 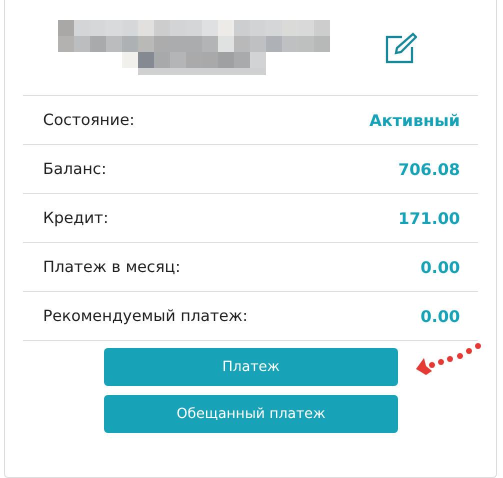 What do you see at coordinates (111, 267) in the screenshot?
I see `field-label: Платеж в месяц:` at bounding box center [111, 267].